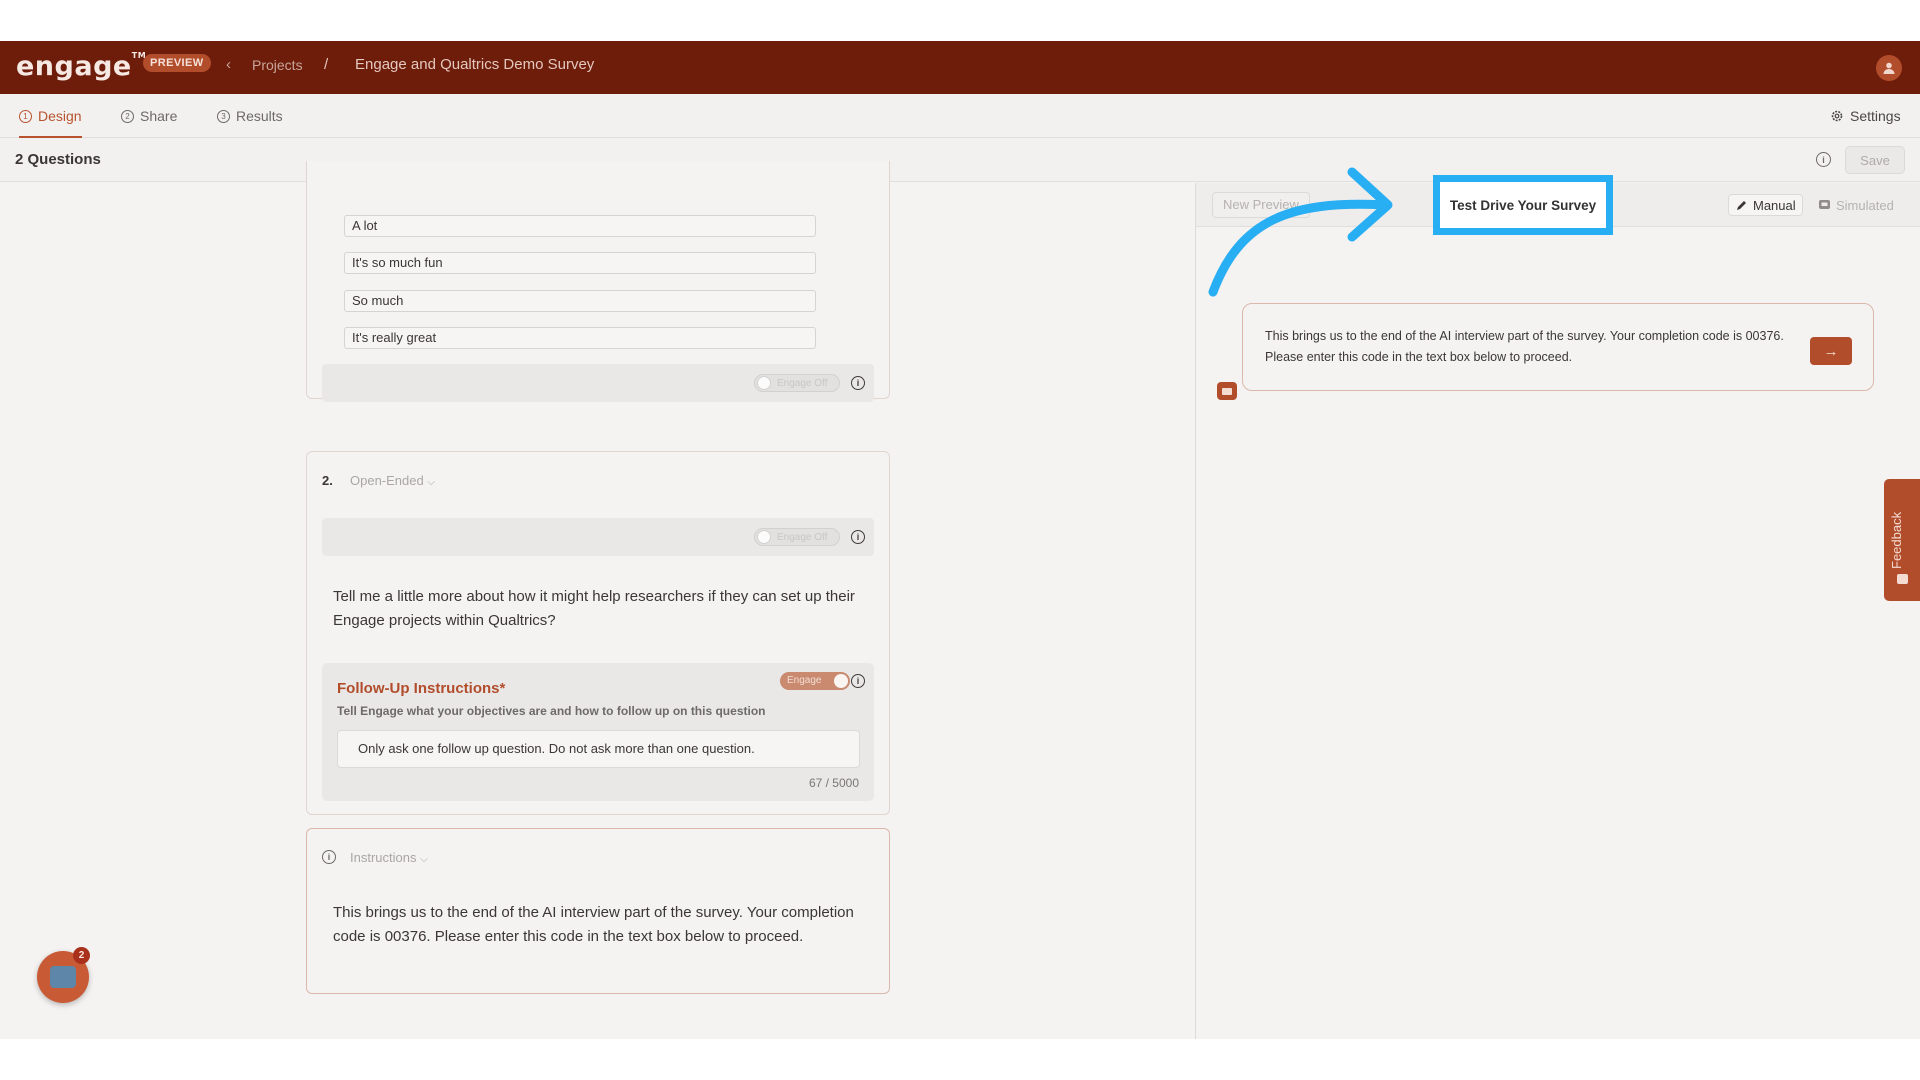 The height and width of the screenshot is (1080, 1920). What do you see at coordinates (804, 680) in the screenshot?
I see `toggle-label: Engage` at bounding box center [804, 680].